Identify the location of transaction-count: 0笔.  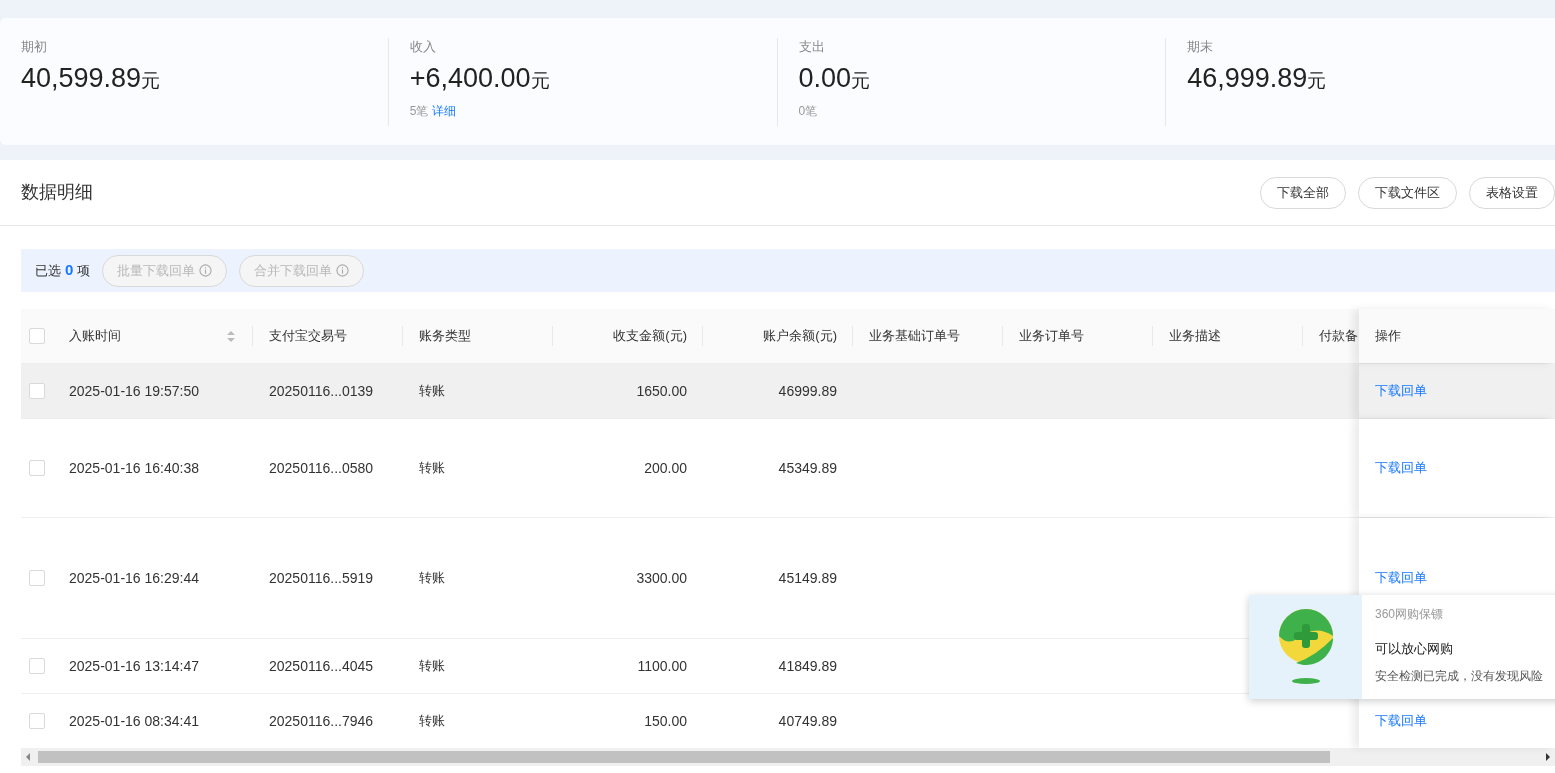
(808, 111).